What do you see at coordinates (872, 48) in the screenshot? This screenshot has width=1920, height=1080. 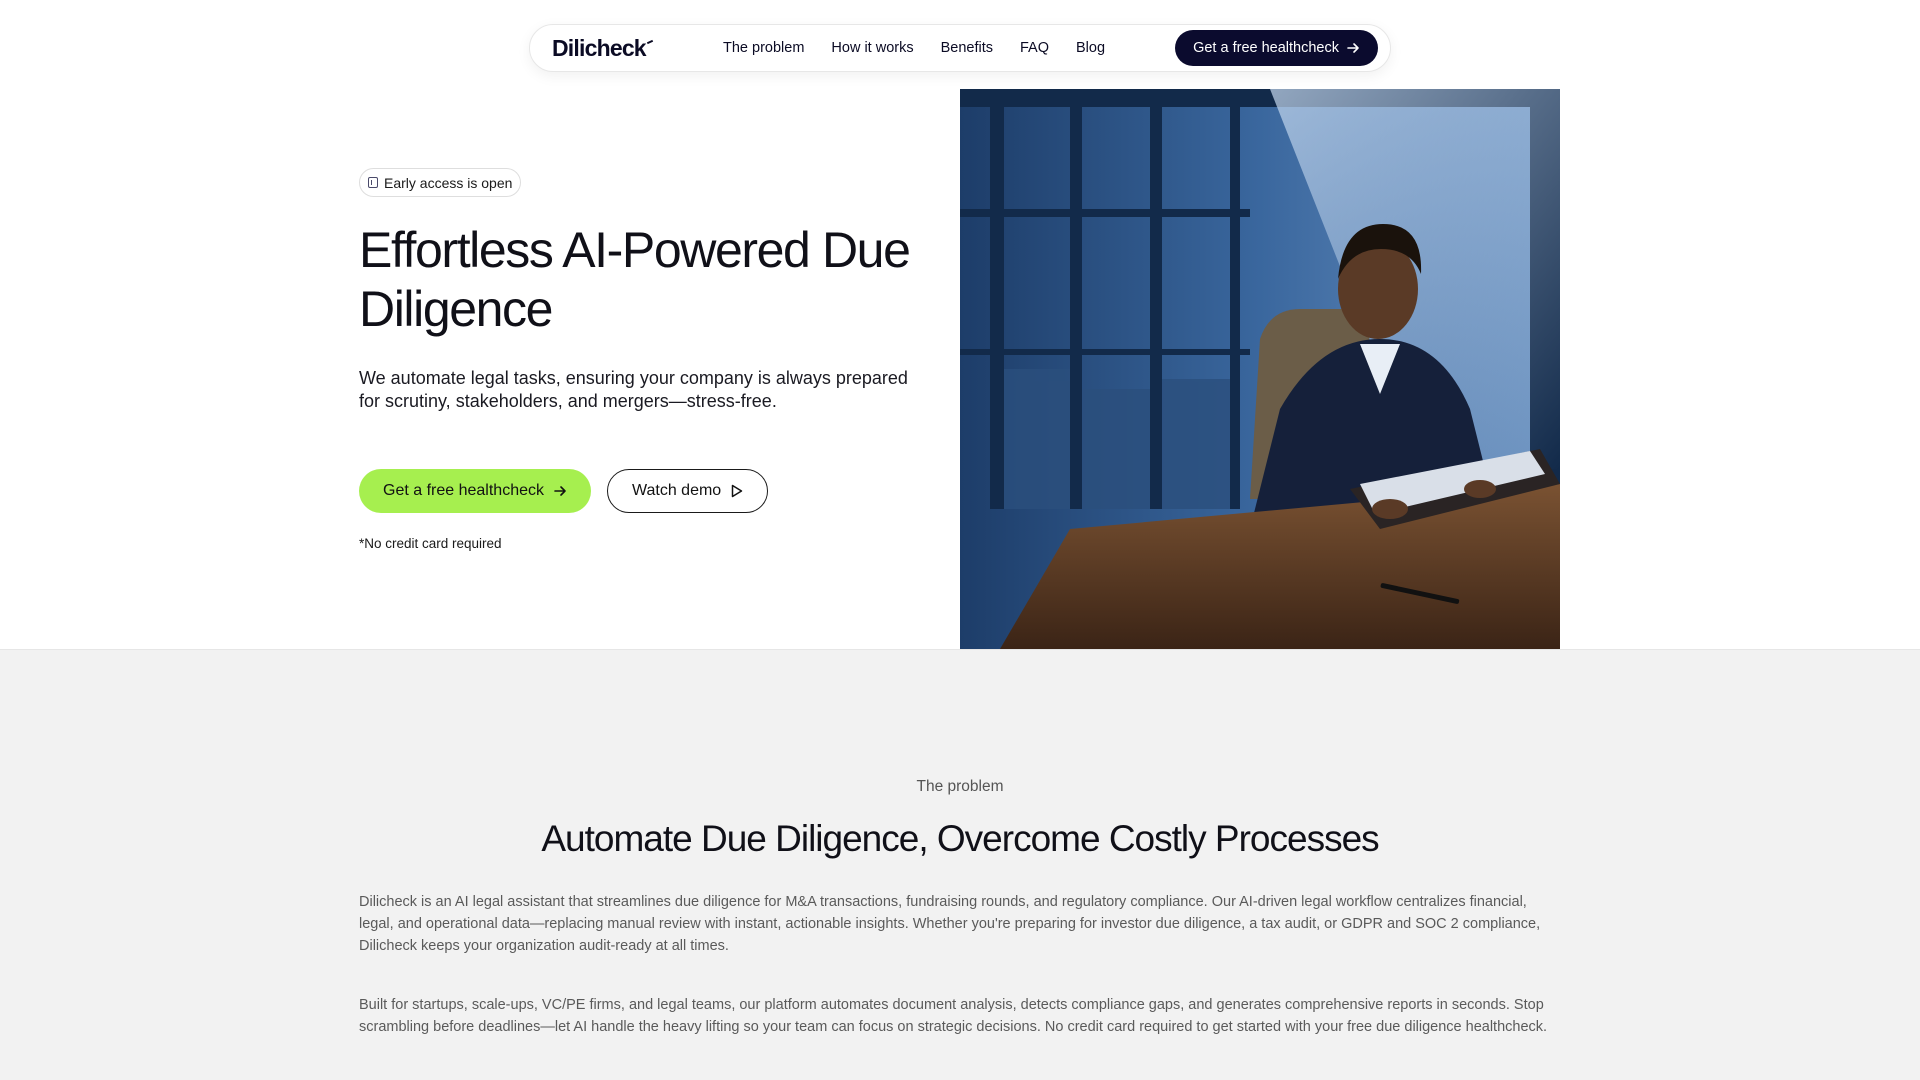 I see `nav-link-how-it-works: How it works` at bounding box center [872, 48].